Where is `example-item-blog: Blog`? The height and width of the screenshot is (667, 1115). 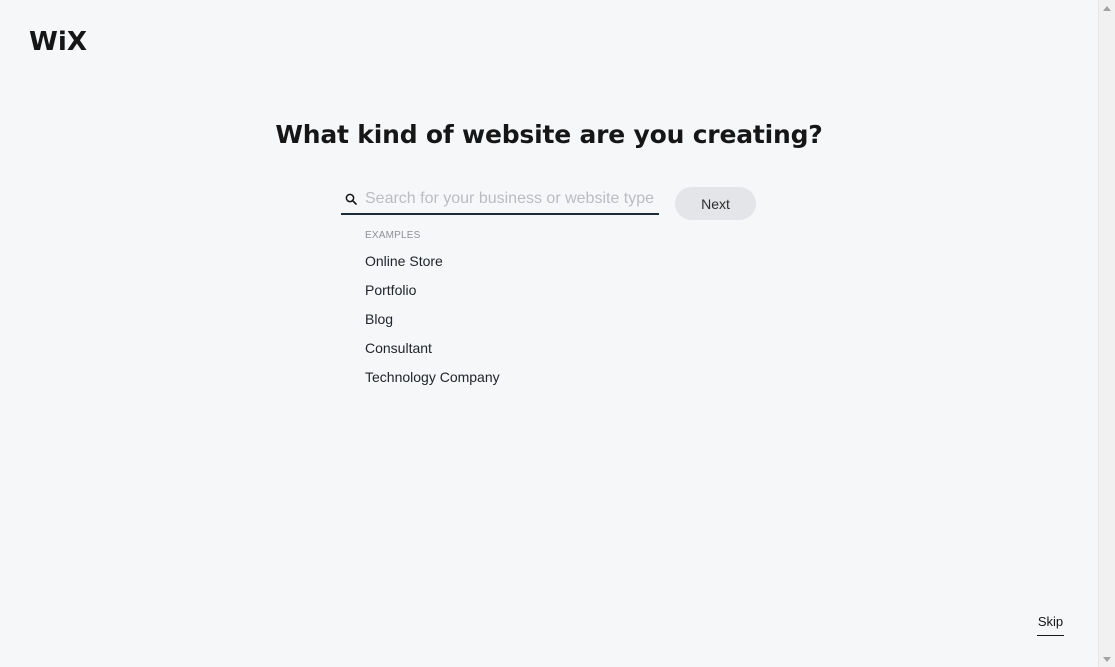
example-item-blog: Blog is located at coordinates (515, 326).